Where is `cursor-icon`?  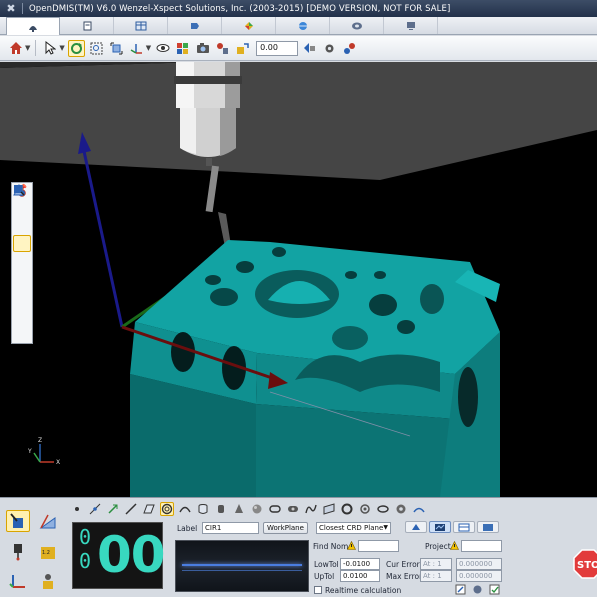 cursor-icon is located at coordinates (50, 48).